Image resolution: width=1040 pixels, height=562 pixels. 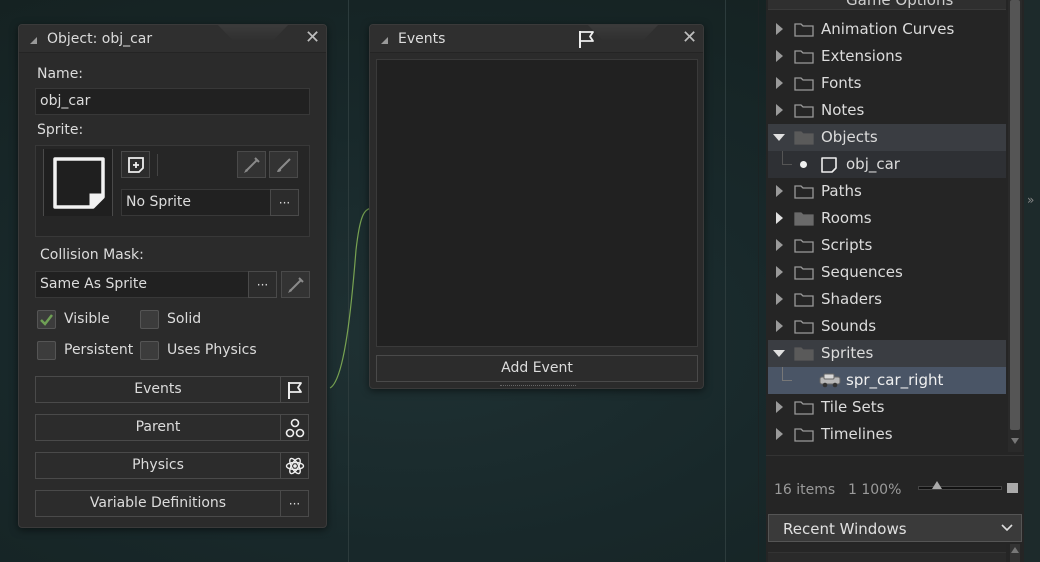 What do you see at coordinates (1032, 281) in the screenshot?
I see `side-strip: »` at bounding box center [1032, 281].